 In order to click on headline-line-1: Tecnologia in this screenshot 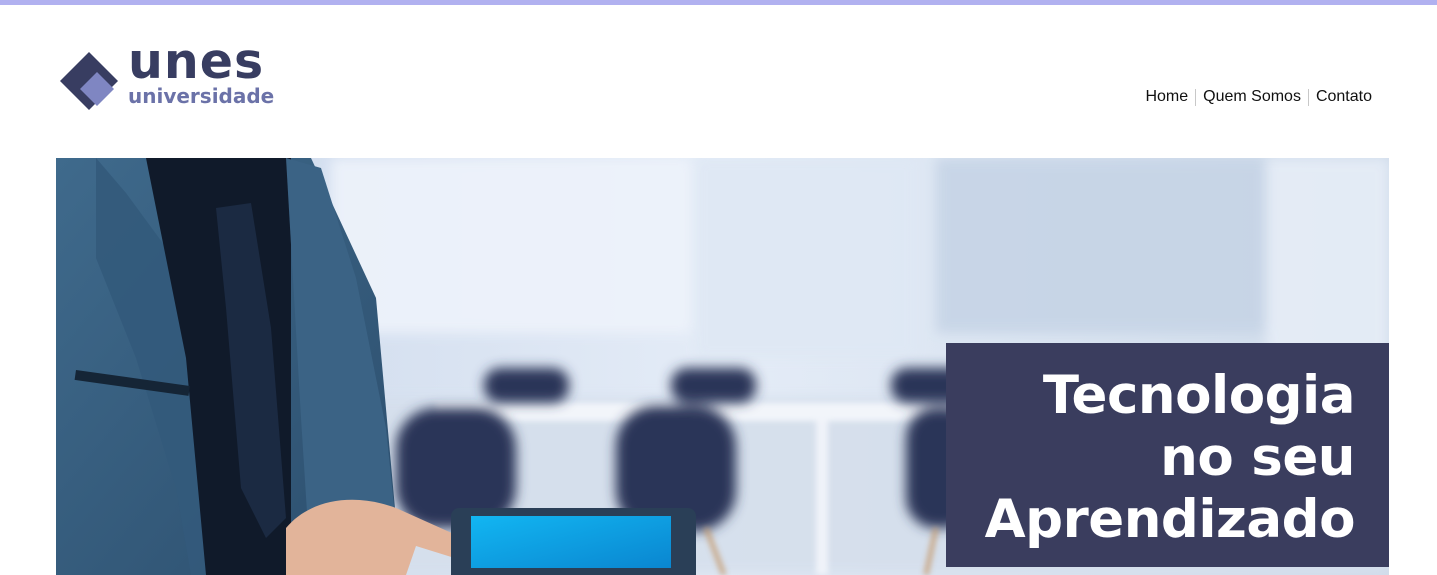, I will do `click(1199, 395)`.